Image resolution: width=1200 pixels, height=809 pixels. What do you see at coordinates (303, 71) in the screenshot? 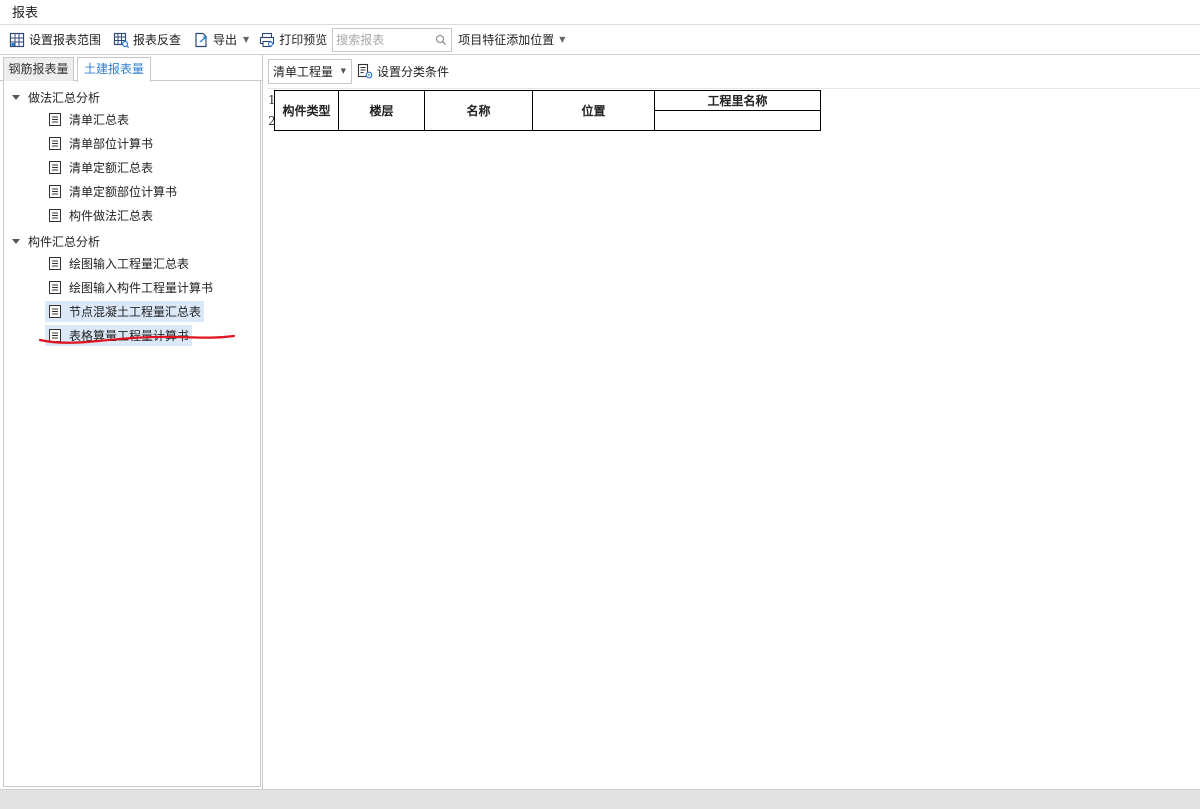
I see `quantity-type-value: 清单工程量` at bounding box center [303, 71].